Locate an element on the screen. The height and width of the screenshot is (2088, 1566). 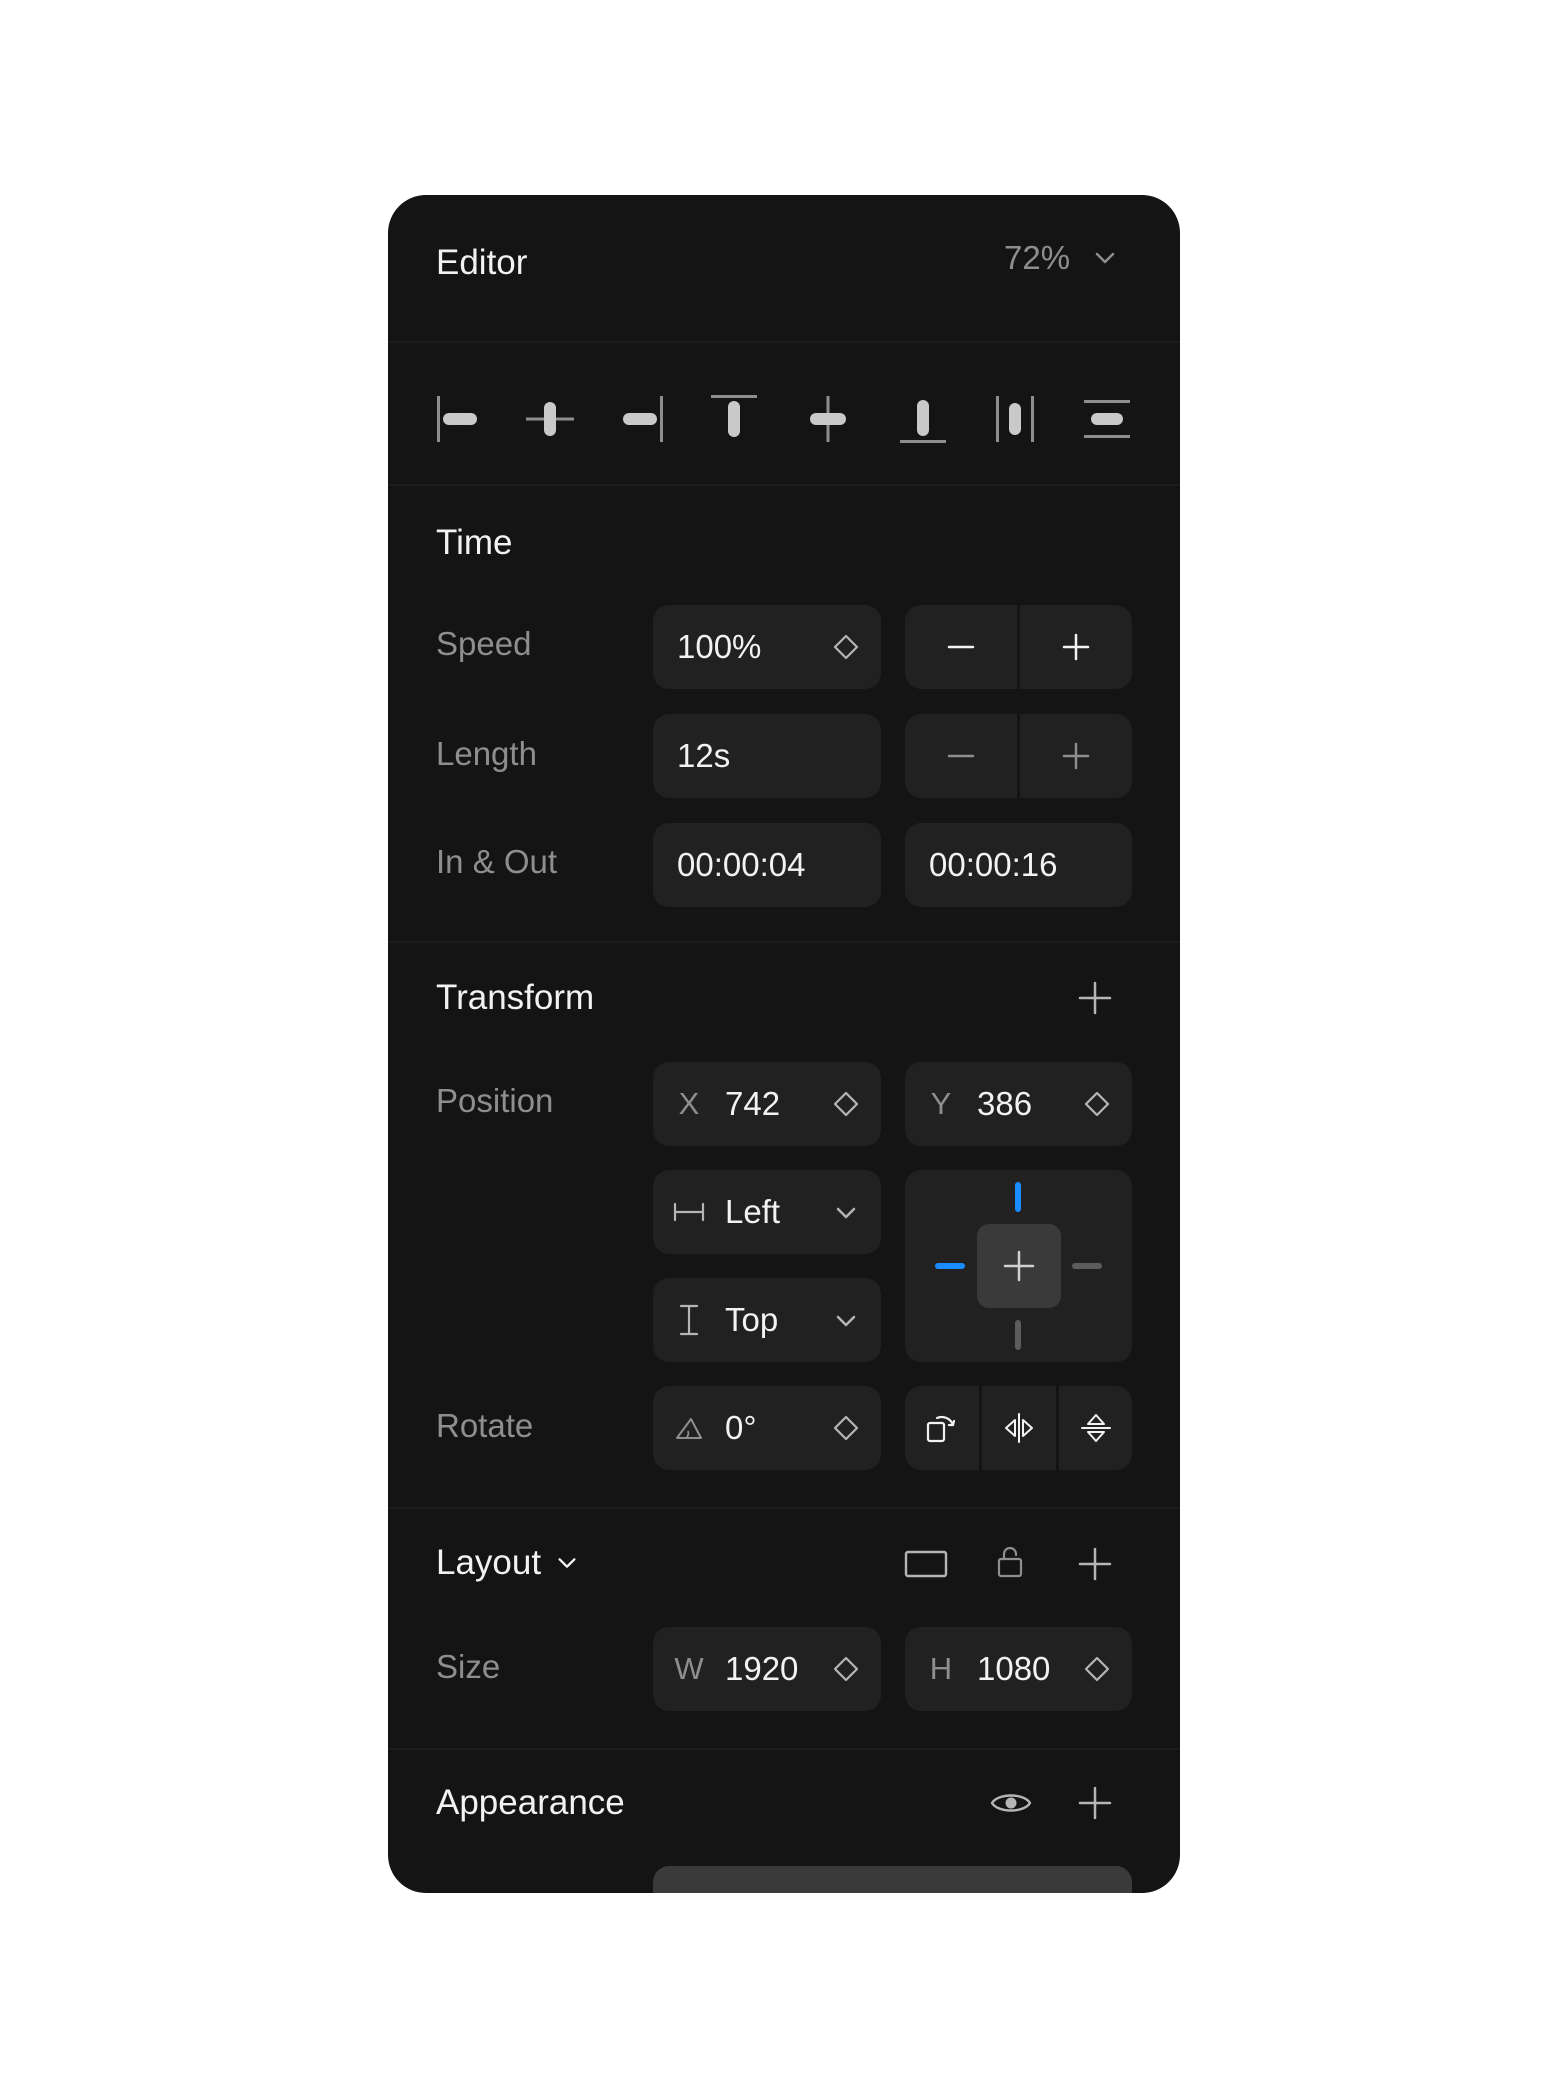
rotate-icon is located at coordinates (941, 1429).